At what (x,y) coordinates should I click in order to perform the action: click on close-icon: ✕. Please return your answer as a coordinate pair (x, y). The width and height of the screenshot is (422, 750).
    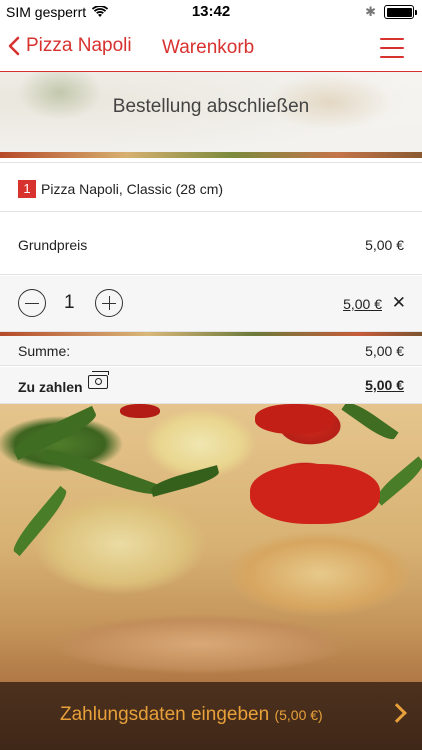
    Looking at the image, I should click on (399, 303).